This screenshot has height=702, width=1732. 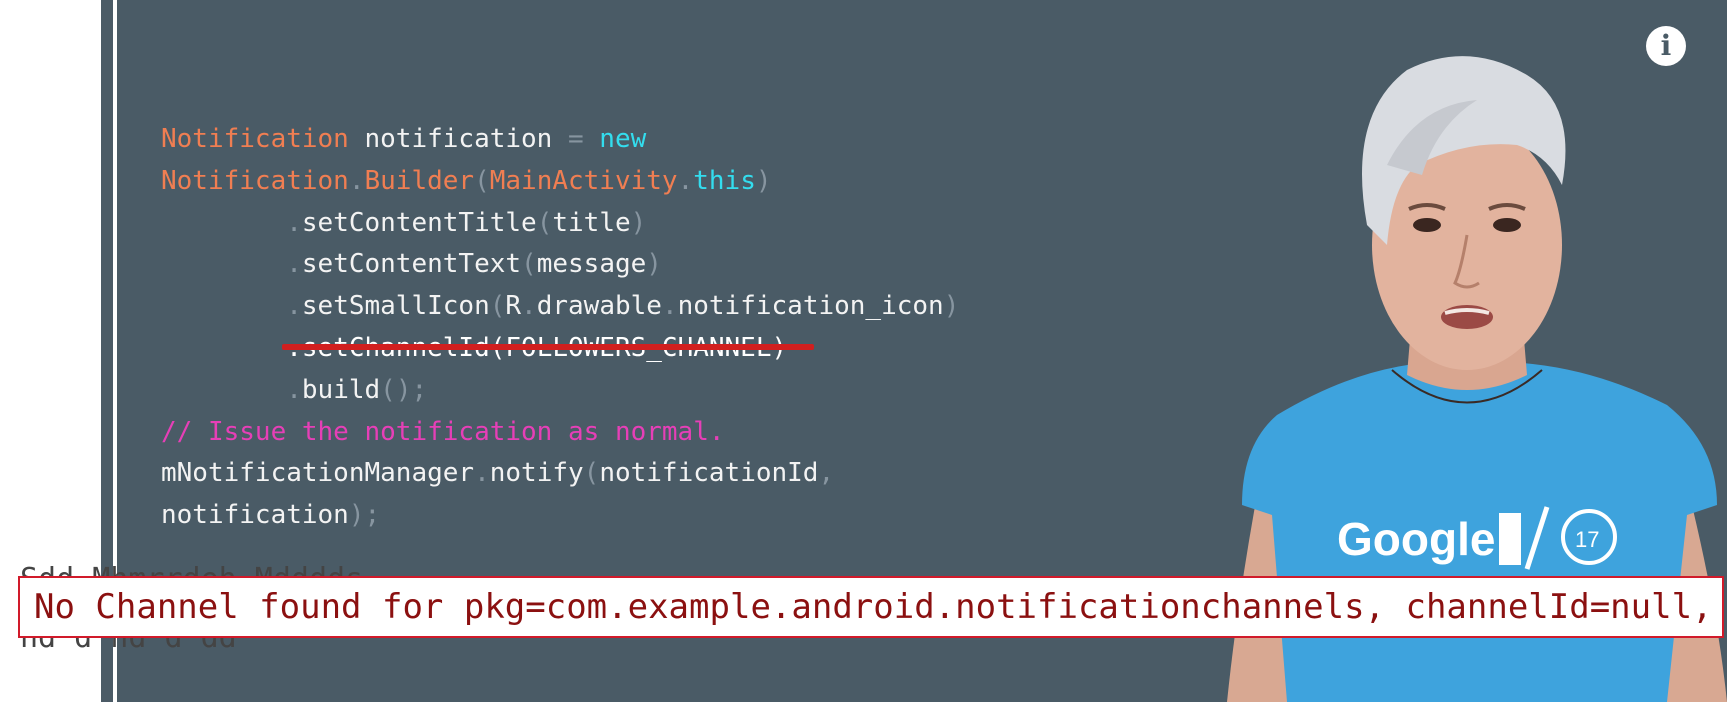 I want to click on code-line-1: Notification notification = new, so click(x=404, y=139).